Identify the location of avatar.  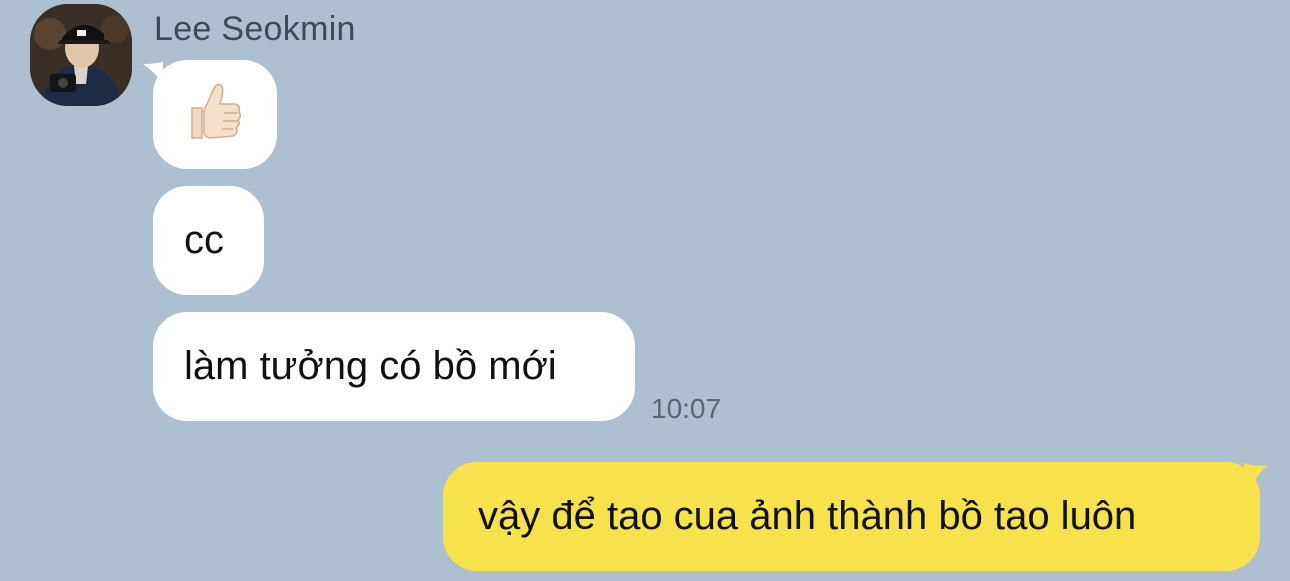
(81, 55).